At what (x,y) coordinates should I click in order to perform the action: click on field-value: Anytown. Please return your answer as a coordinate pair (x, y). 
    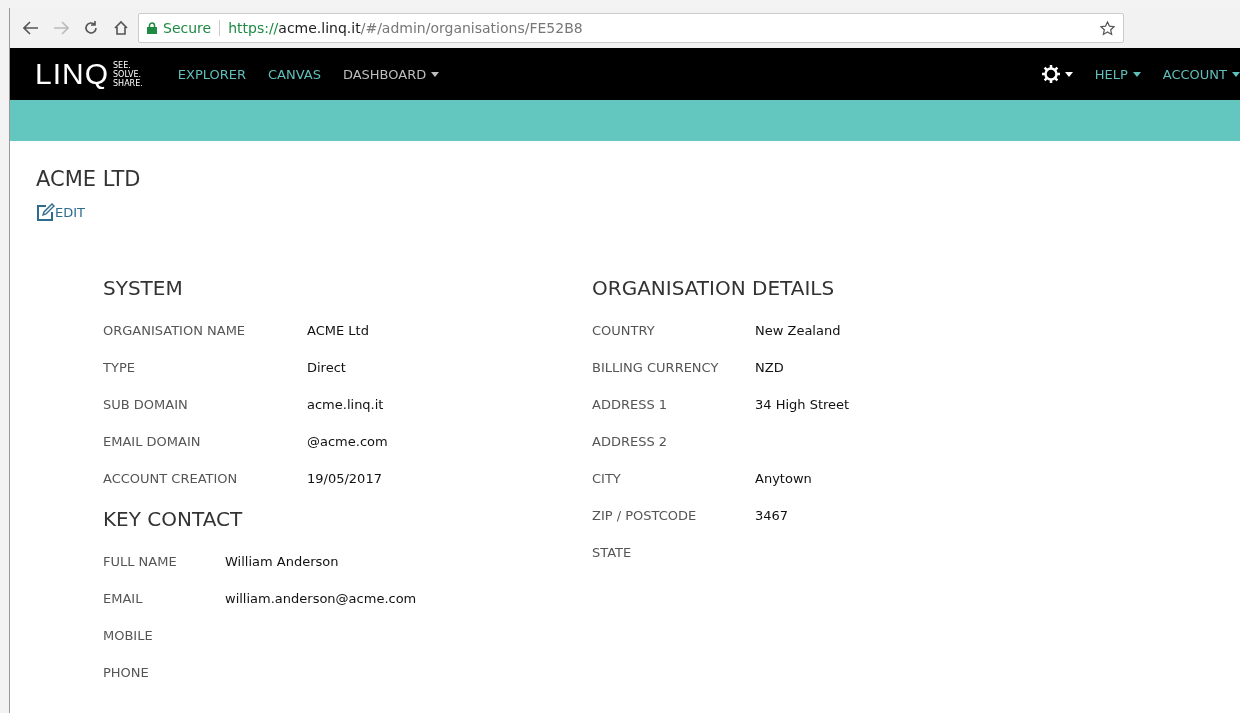
    Looking at the image, I should click on (784, 478).